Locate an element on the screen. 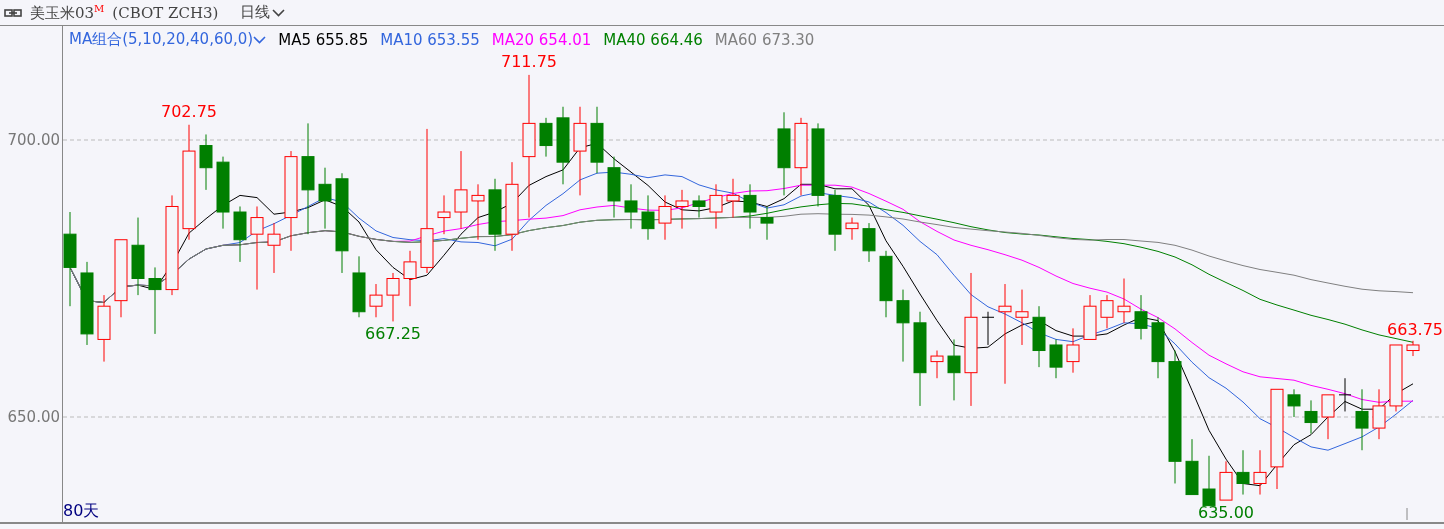 The width and height of the screenshot is (1444, 529). legend-item: MA40 664.46 is located at coordinates (653, 39).